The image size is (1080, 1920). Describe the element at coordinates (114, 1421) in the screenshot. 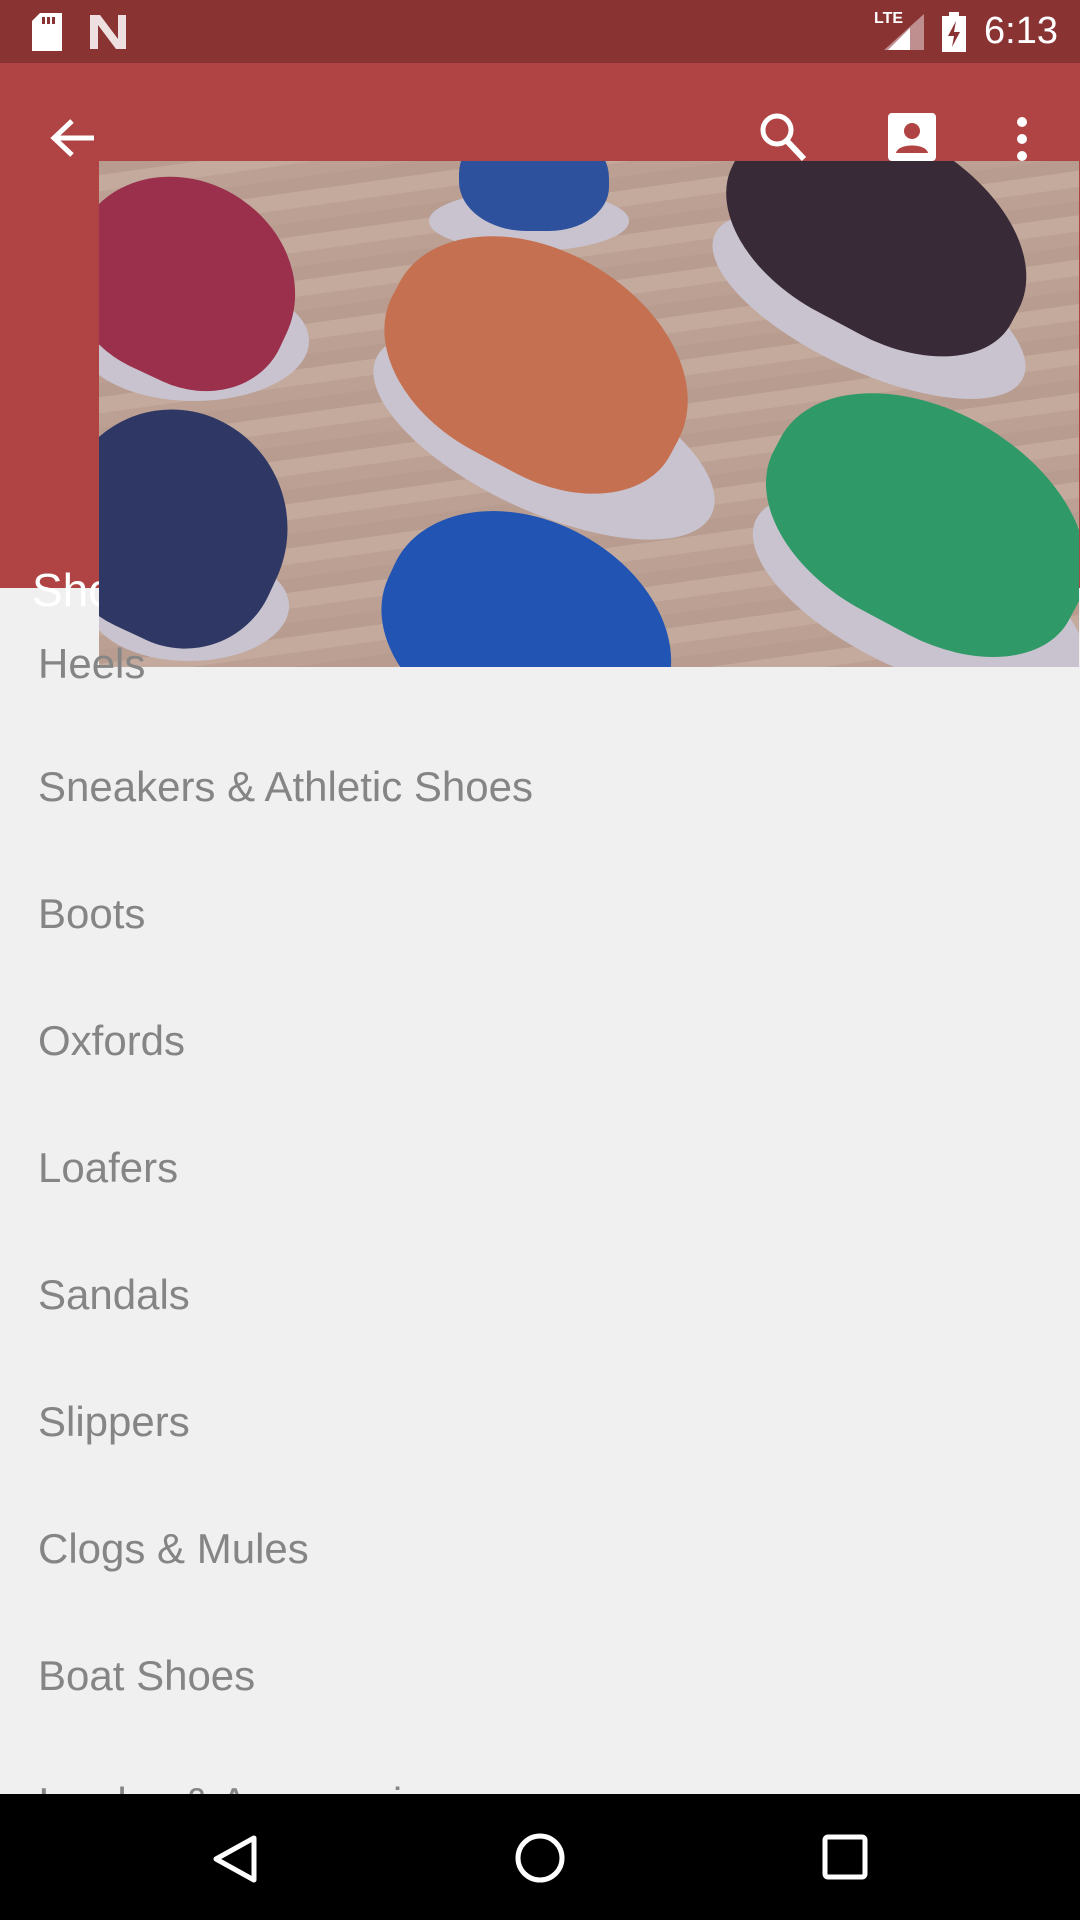

I see `list-item: Slippers` at that location.